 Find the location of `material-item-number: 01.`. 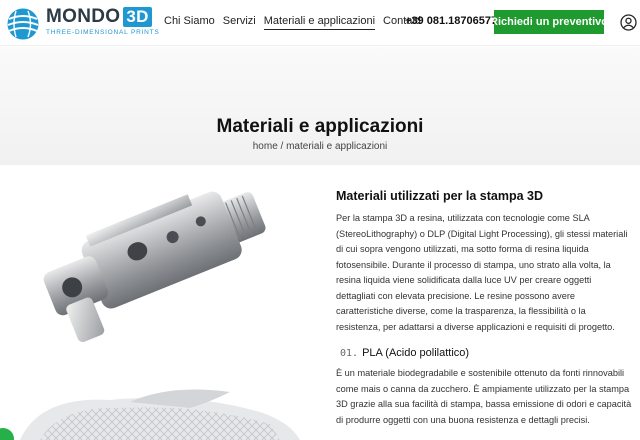

material-item-number: 01. is located at coordinates (349, 353).